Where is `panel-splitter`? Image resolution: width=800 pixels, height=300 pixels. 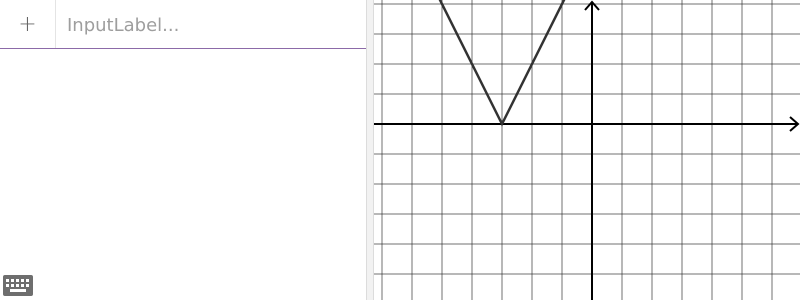 panel-splitter is located at coordinates (370, 150).